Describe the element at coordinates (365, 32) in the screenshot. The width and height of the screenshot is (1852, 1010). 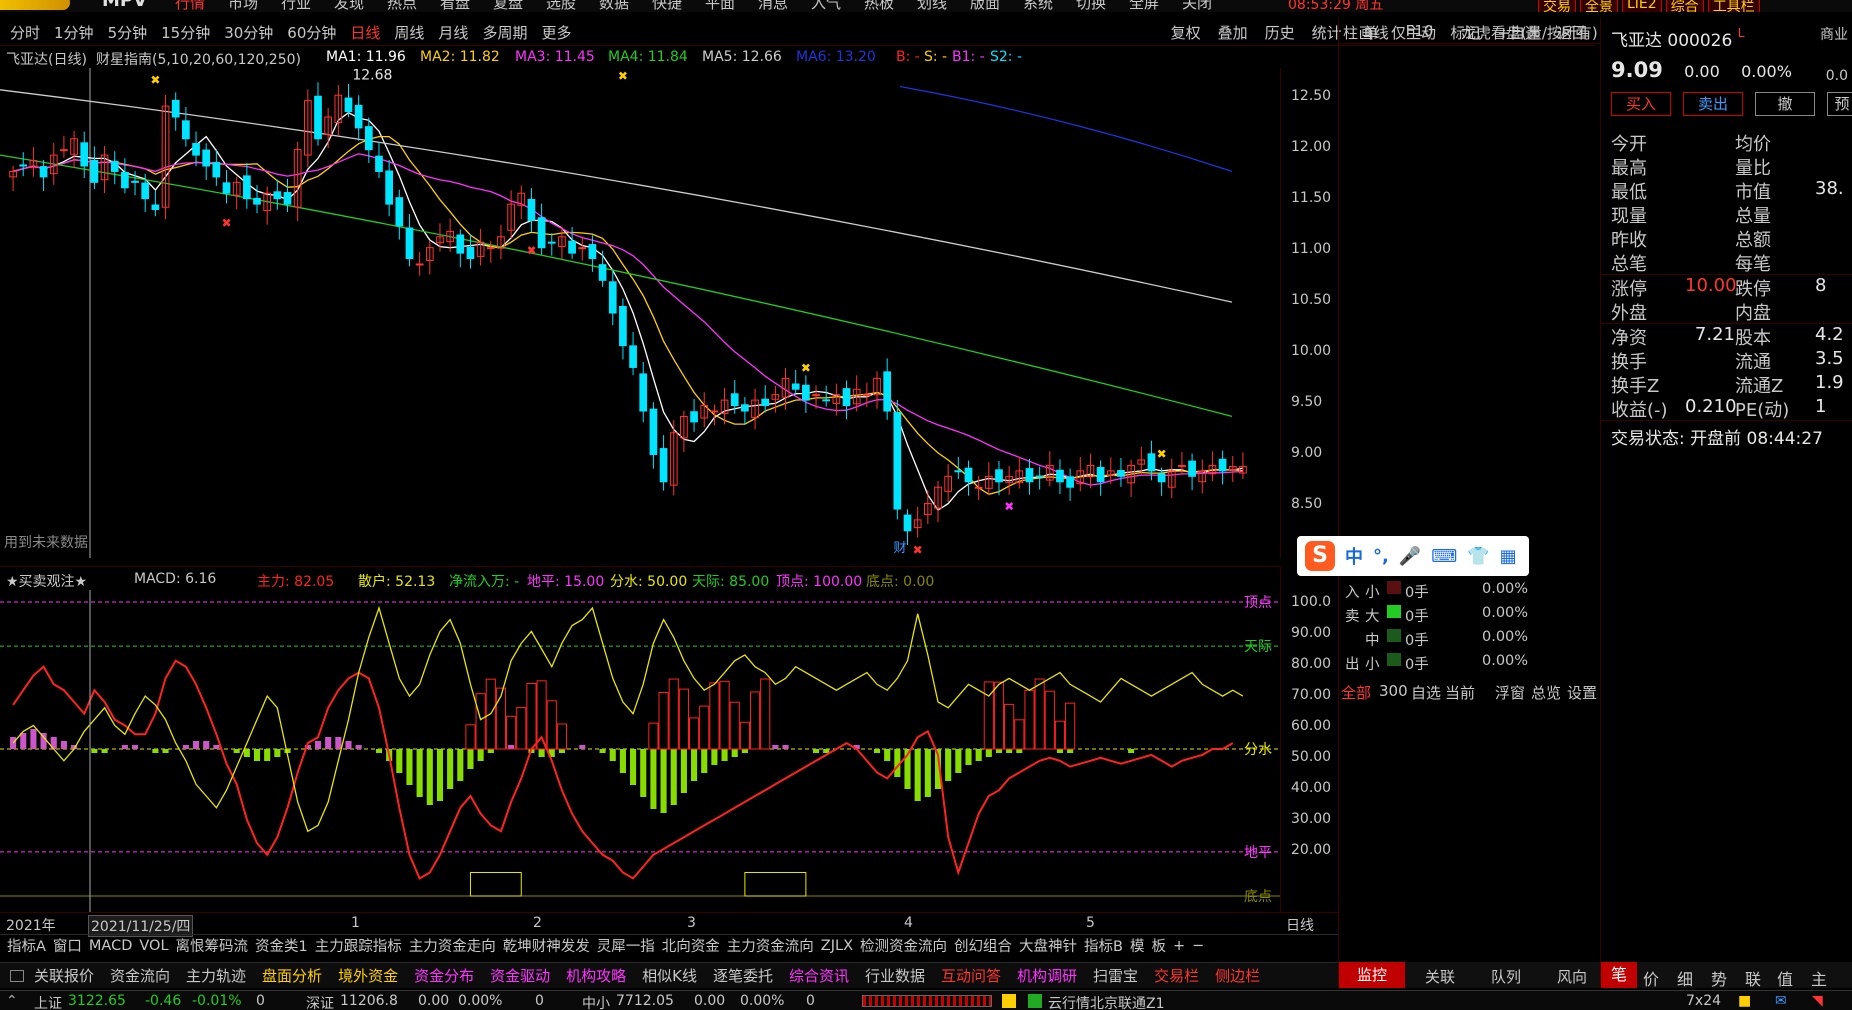
I see `period-tab: 日线` at that location.